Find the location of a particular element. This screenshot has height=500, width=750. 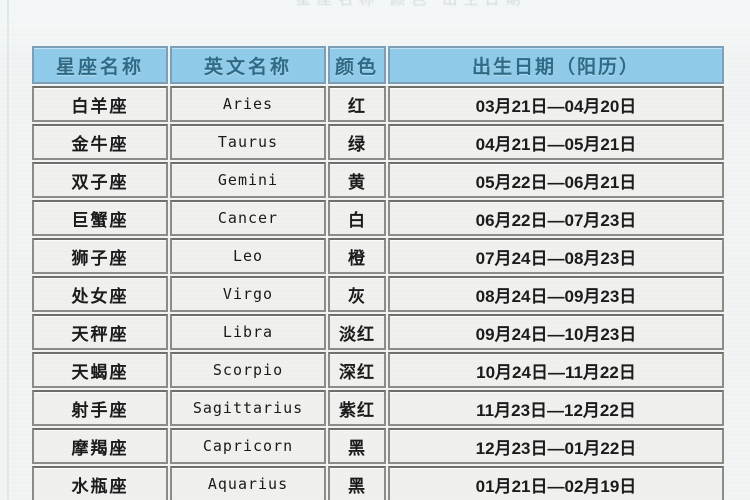

cell-date: 08月24日—09月23日 is located at coordinates (556, 294).